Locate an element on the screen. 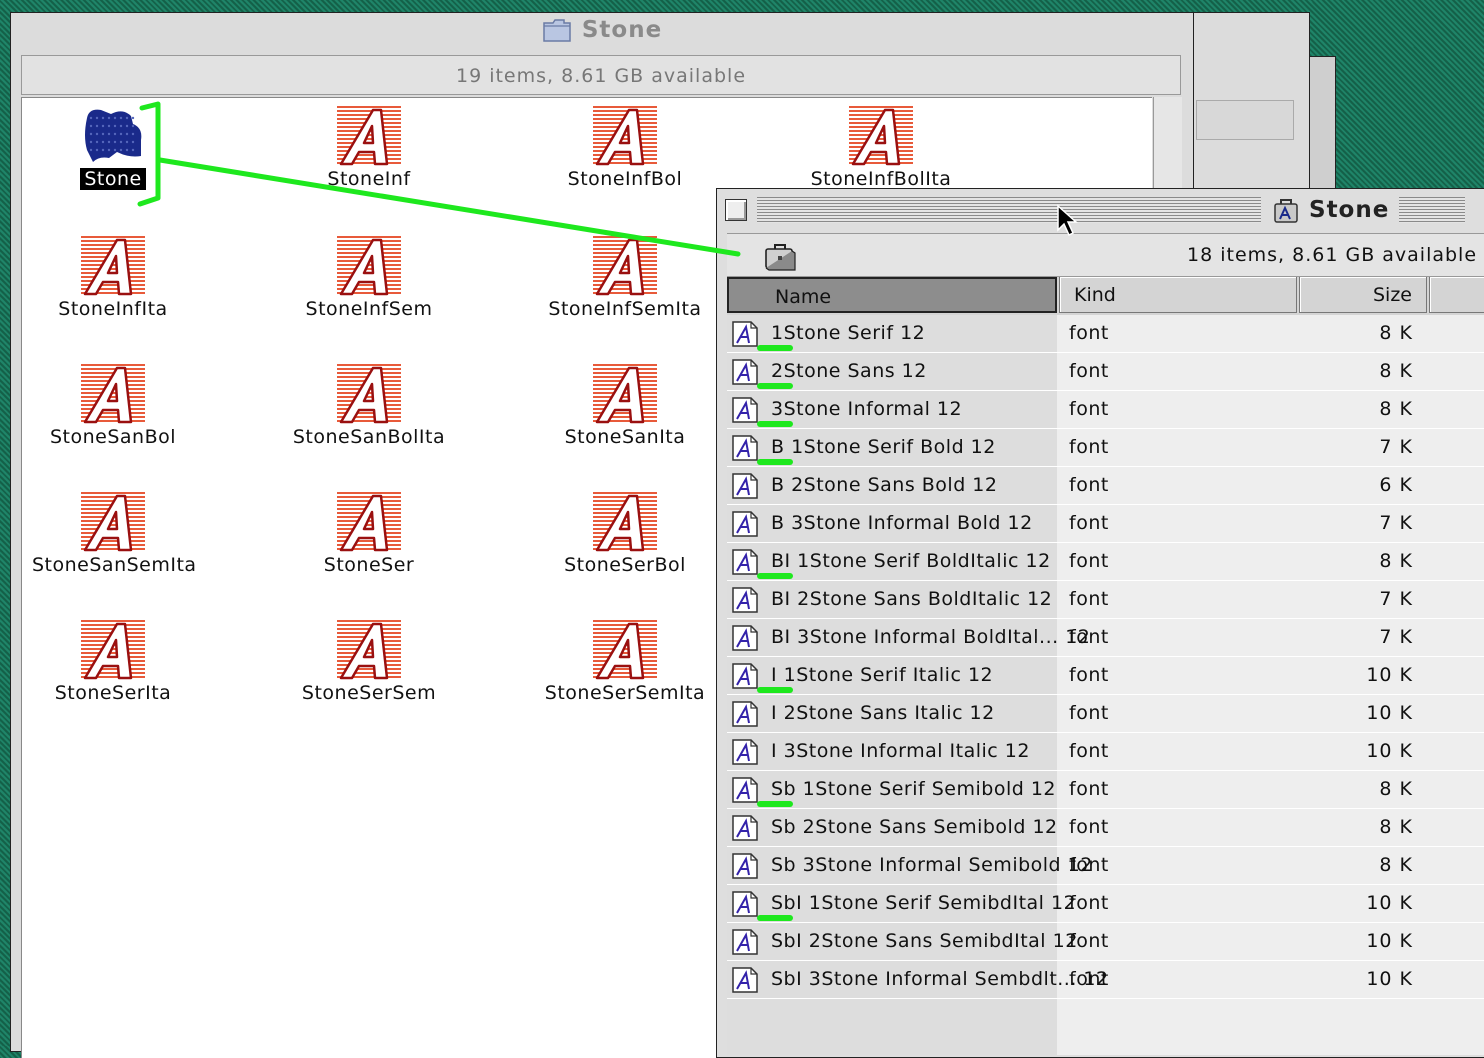 This screenshot has width=1484, height=1058. row-name: I 2Stone Sans Italic 12 is located at coordinates (883, 713).